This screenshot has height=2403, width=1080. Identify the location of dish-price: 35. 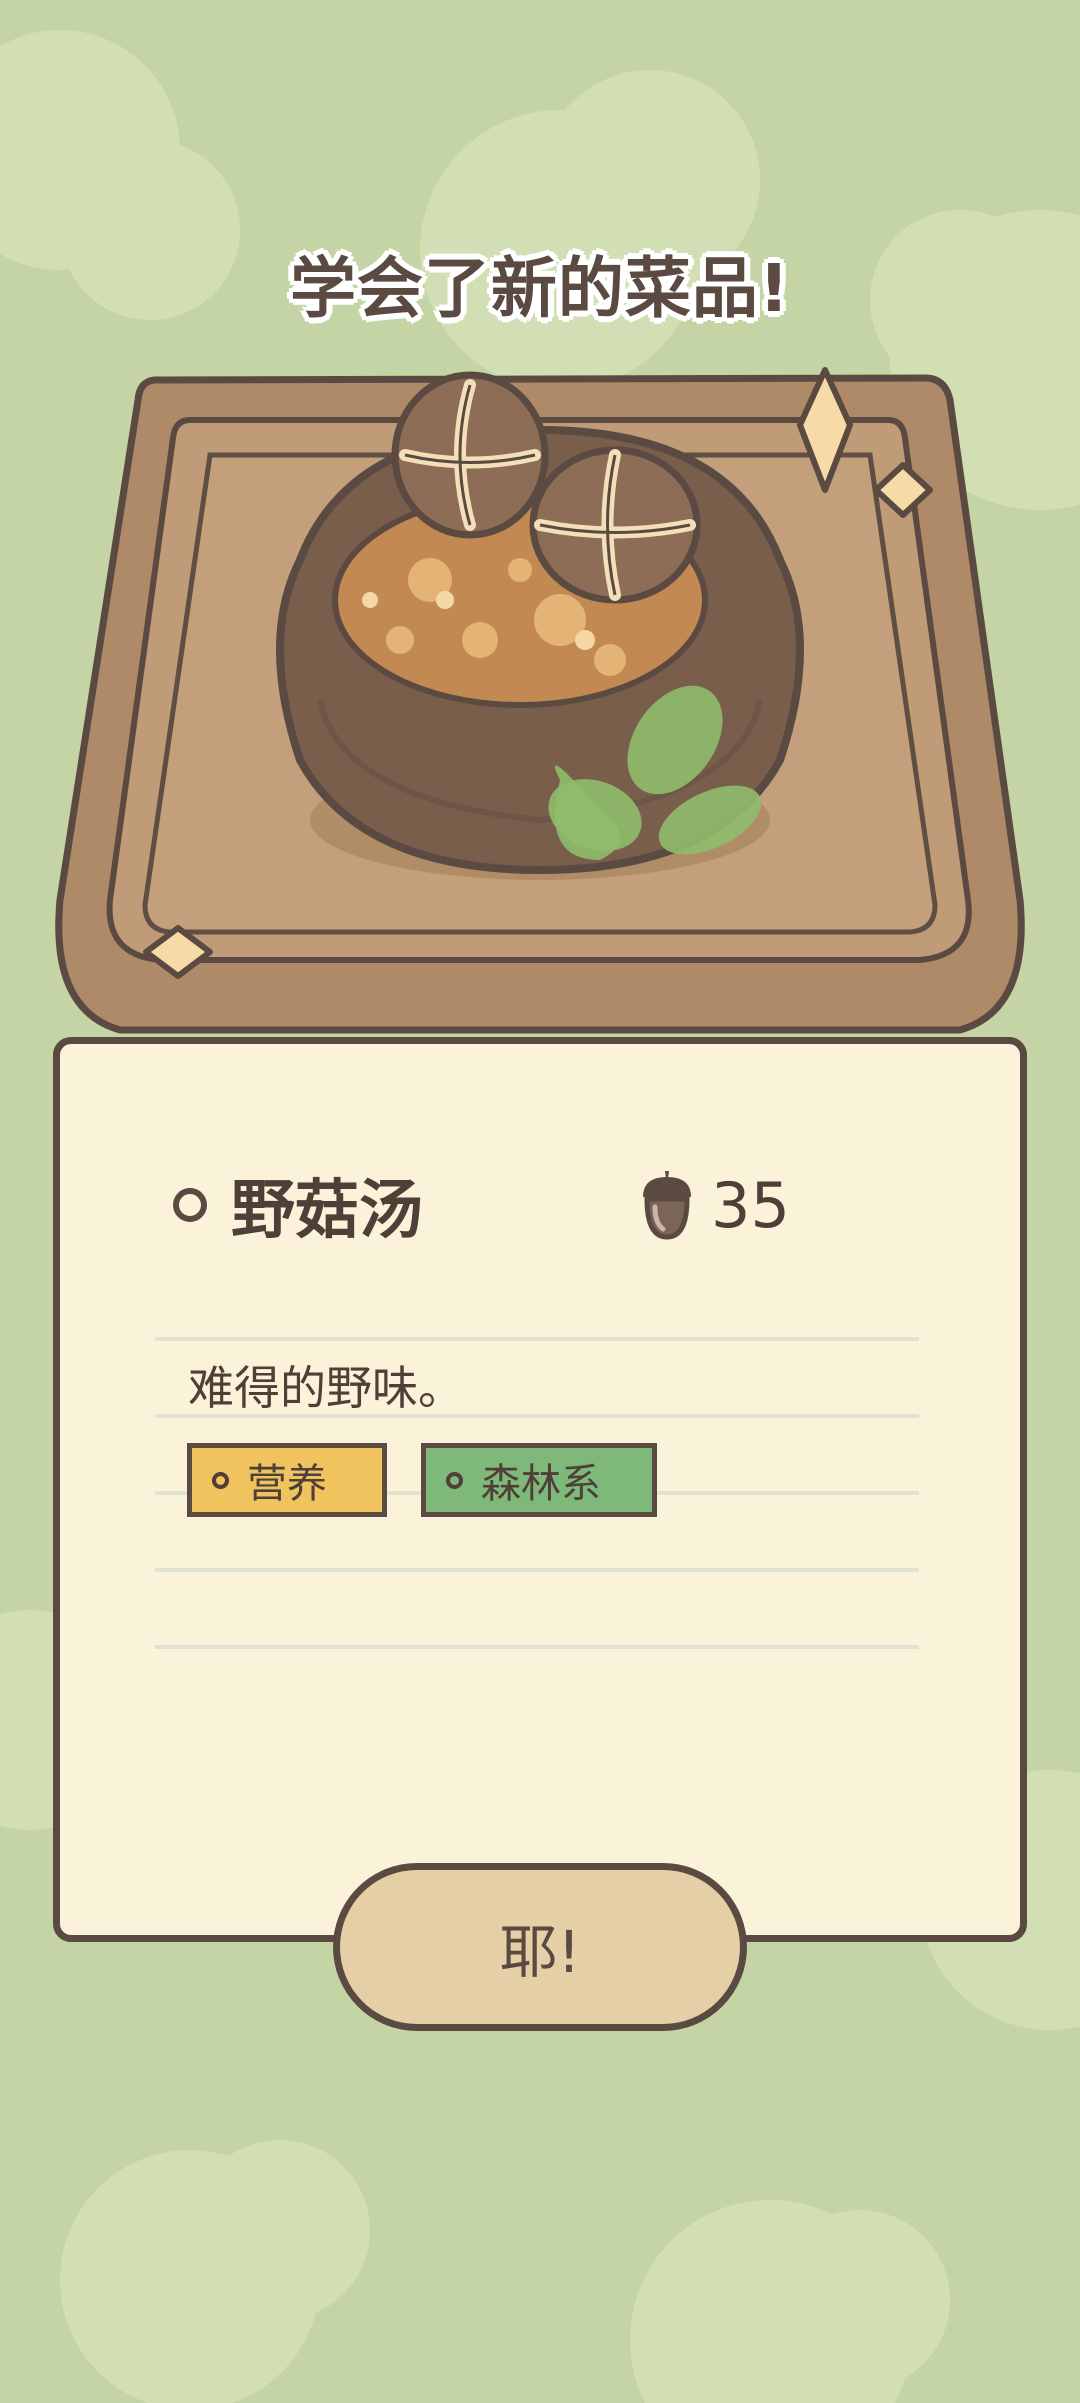
(712, 1205).